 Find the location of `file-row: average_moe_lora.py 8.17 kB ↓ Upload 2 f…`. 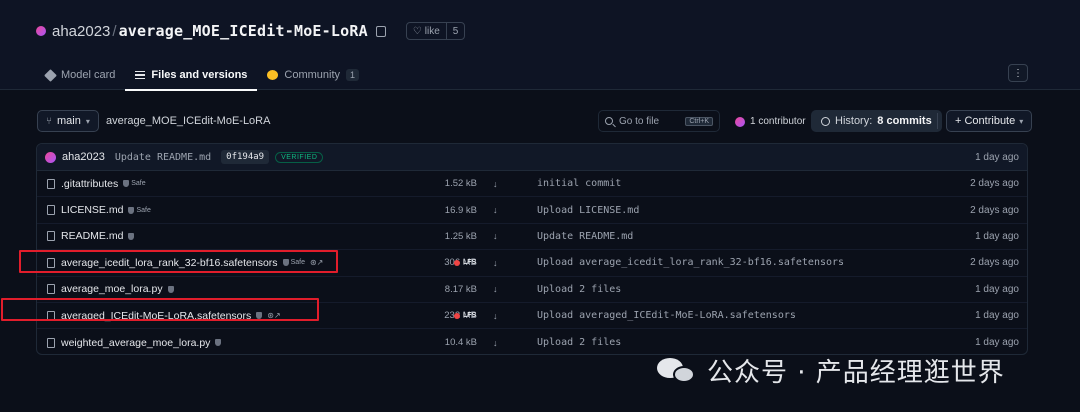

file-row: average_moe_lora.py 8.17 kB ↓ Upload 2 f… is located at coordinates (532, 290).